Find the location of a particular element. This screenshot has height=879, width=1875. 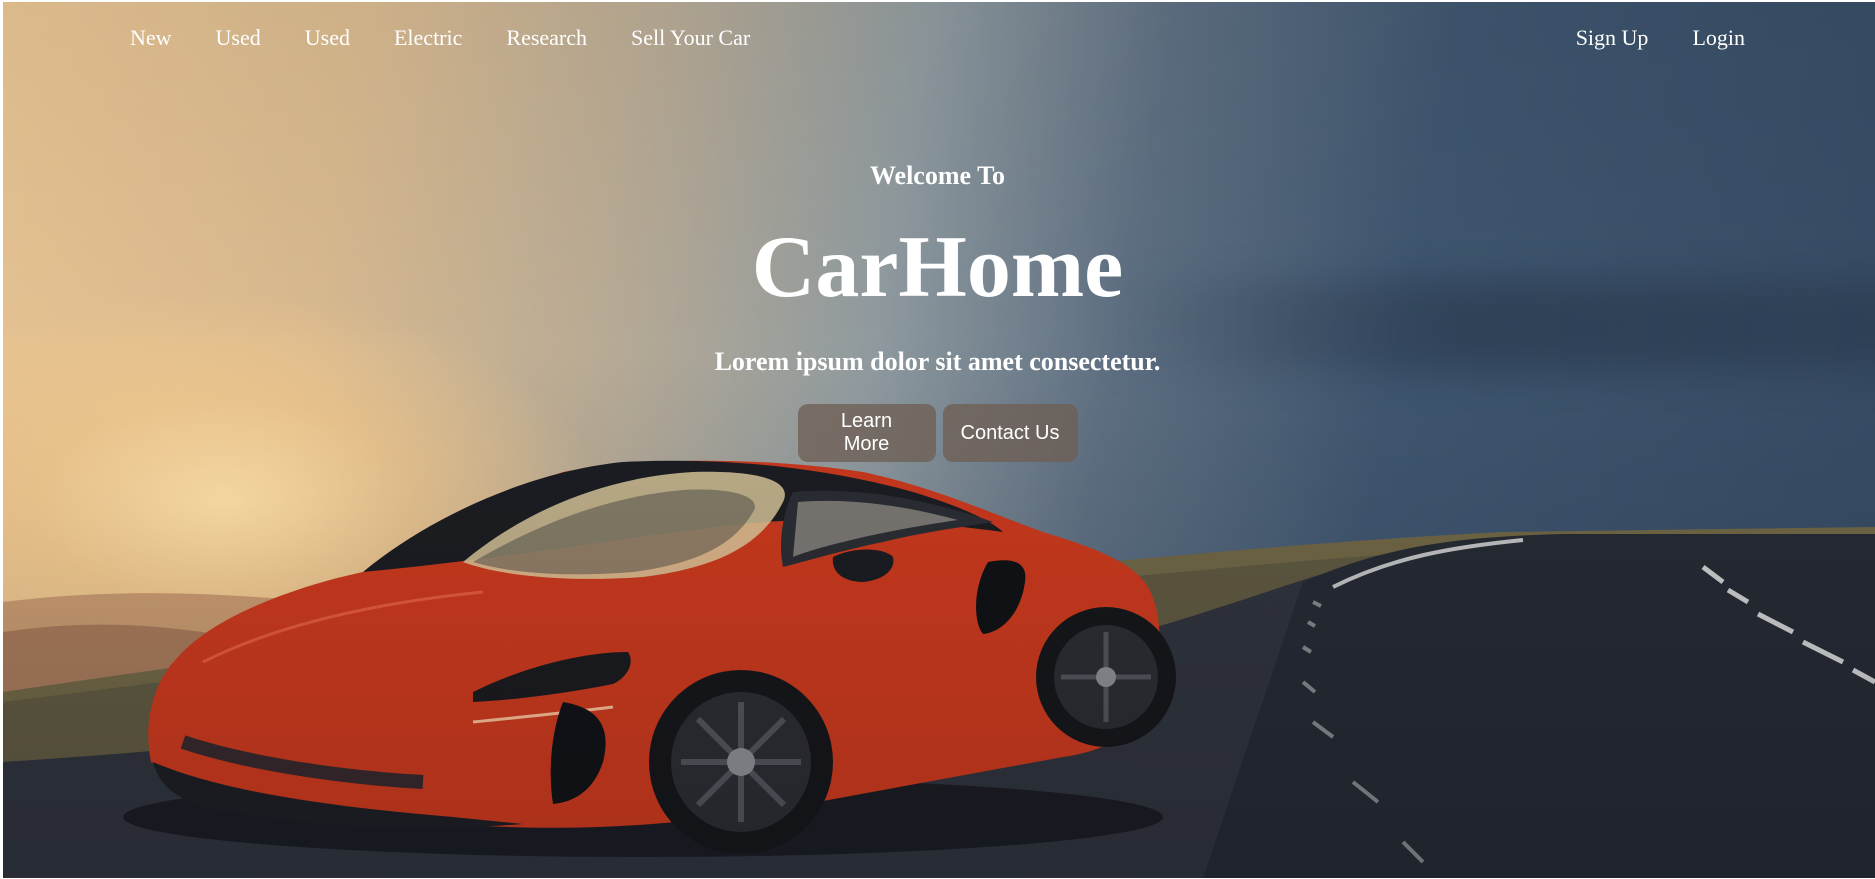

brand-title: CarHome is located at coordinates (937, 267).